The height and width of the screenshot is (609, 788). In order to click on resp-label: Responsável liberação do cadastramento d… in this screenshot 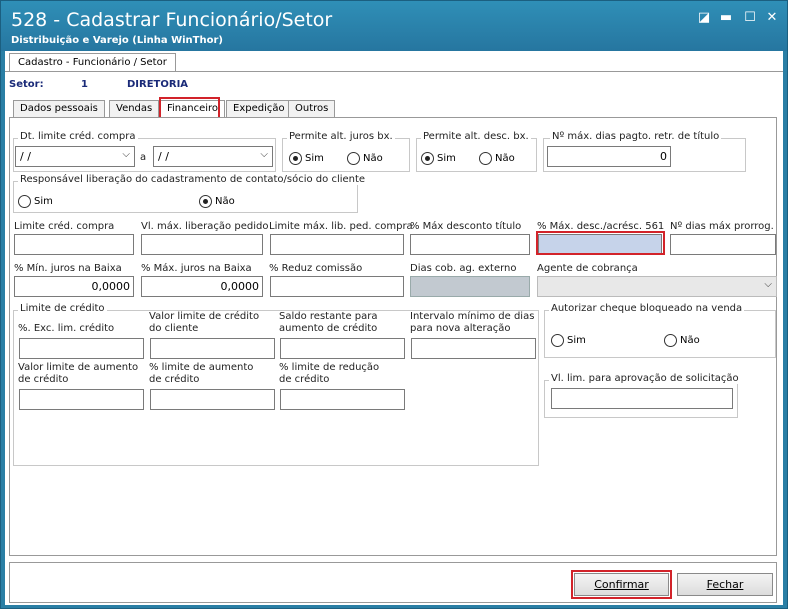, I will do `click(193, 179)`.